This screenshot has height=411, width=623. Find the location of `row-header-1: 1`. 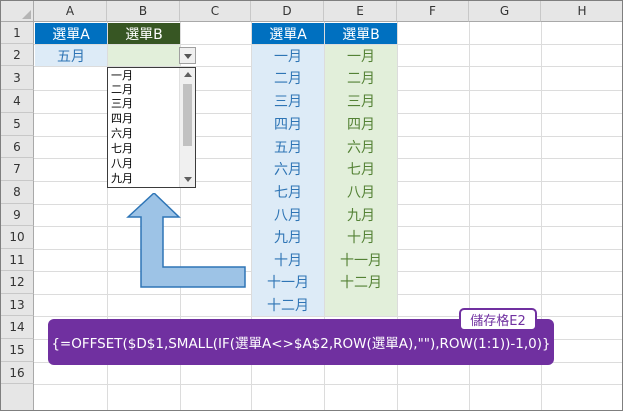

row-header-1: 1 is located at coordinates (17, 33).